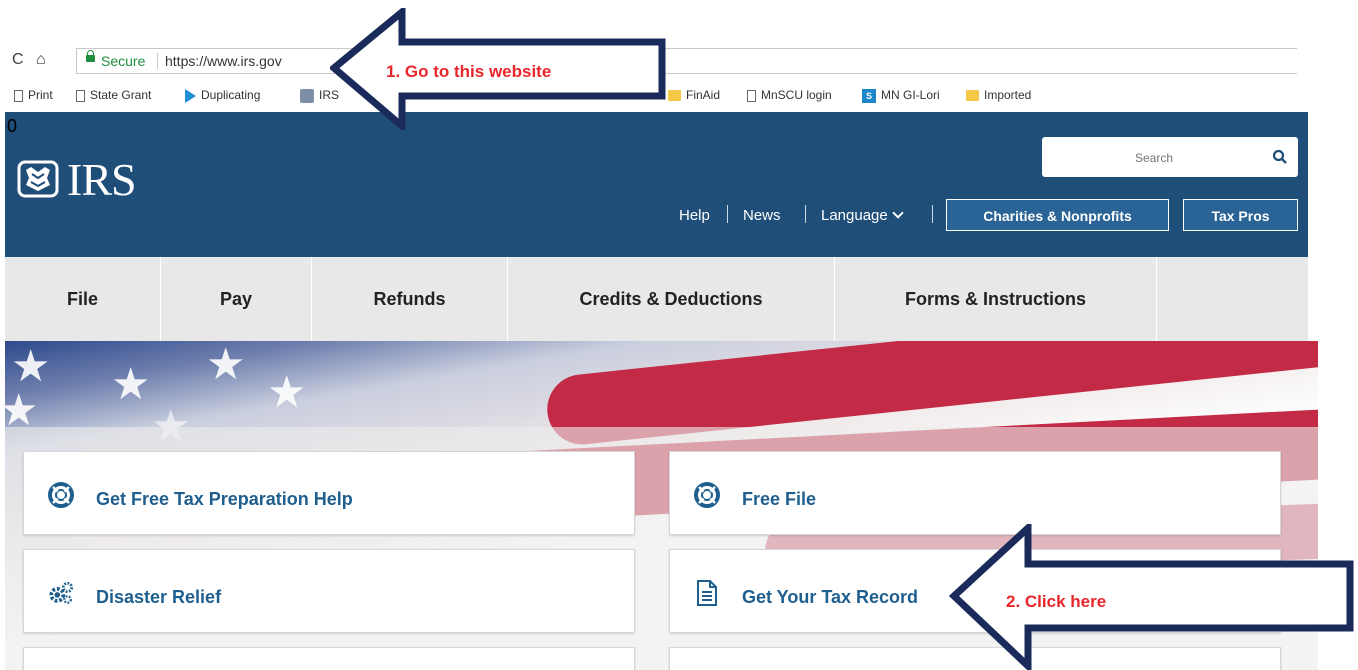  I want to click on document-icon, so click(707, 593).